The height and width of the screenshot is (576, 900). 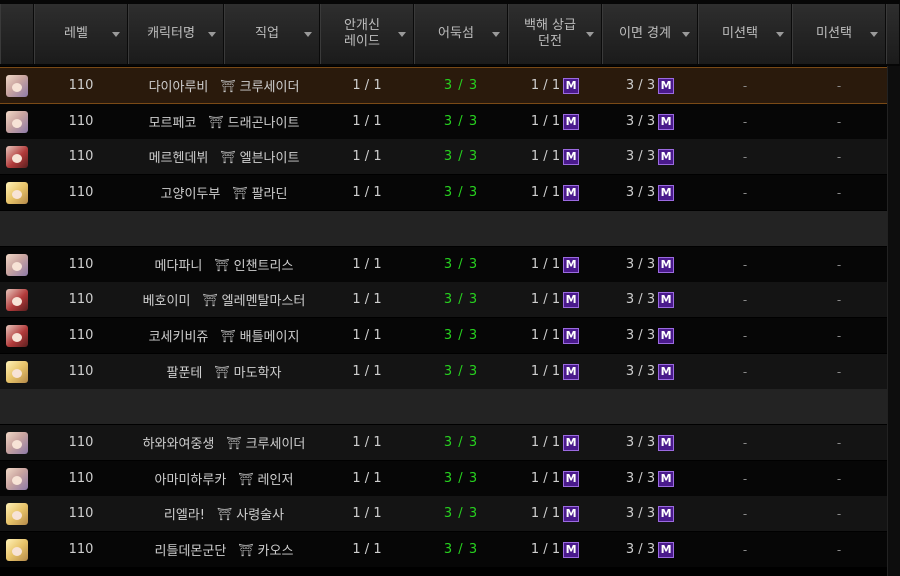 What do you see at coordinates (228, 335) in the screenshot?
I see `job-class-icon: ⛩` at bounding box center [228, 335].